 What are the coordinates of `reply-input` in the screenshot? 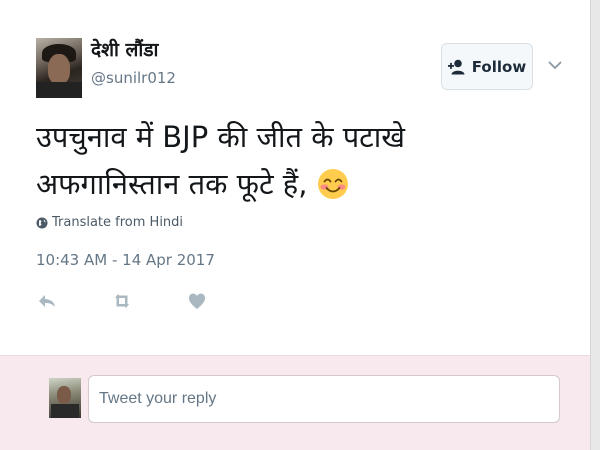 It's located at (324, 399).